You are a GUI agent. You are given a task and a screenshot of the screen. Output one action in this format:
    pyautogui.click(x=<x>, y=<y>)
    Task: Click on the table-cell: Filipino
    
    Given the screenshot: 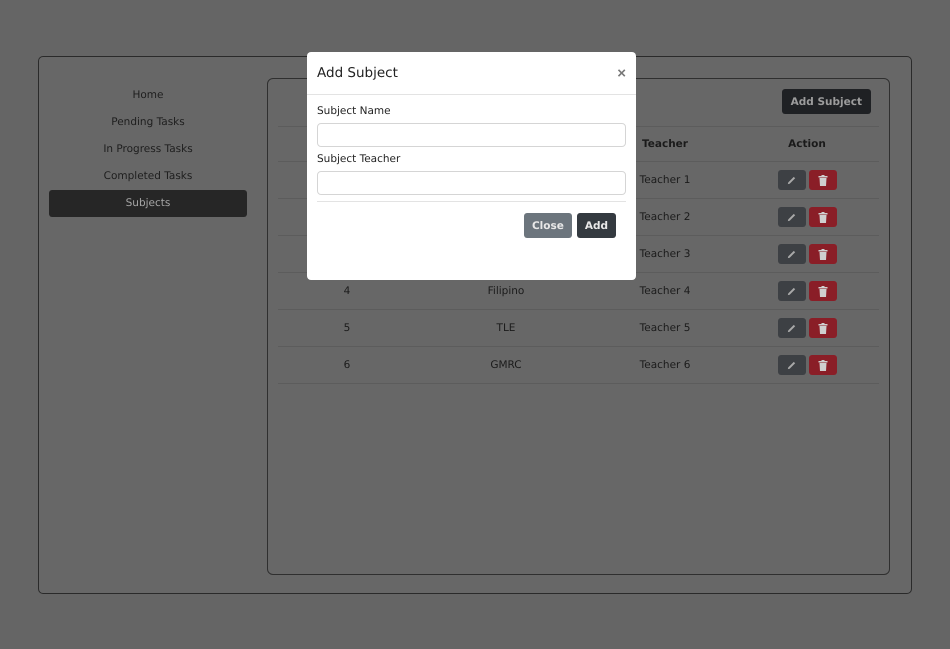 What is the action you would take?
    pyautogui.click(x=506, y=291)
    